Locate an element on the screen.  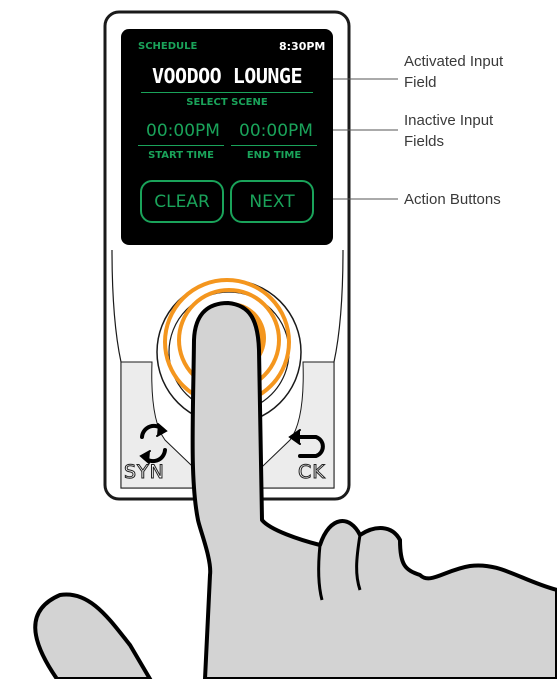
callout-actions: Action Buttons is located at coordinates (452, 199).